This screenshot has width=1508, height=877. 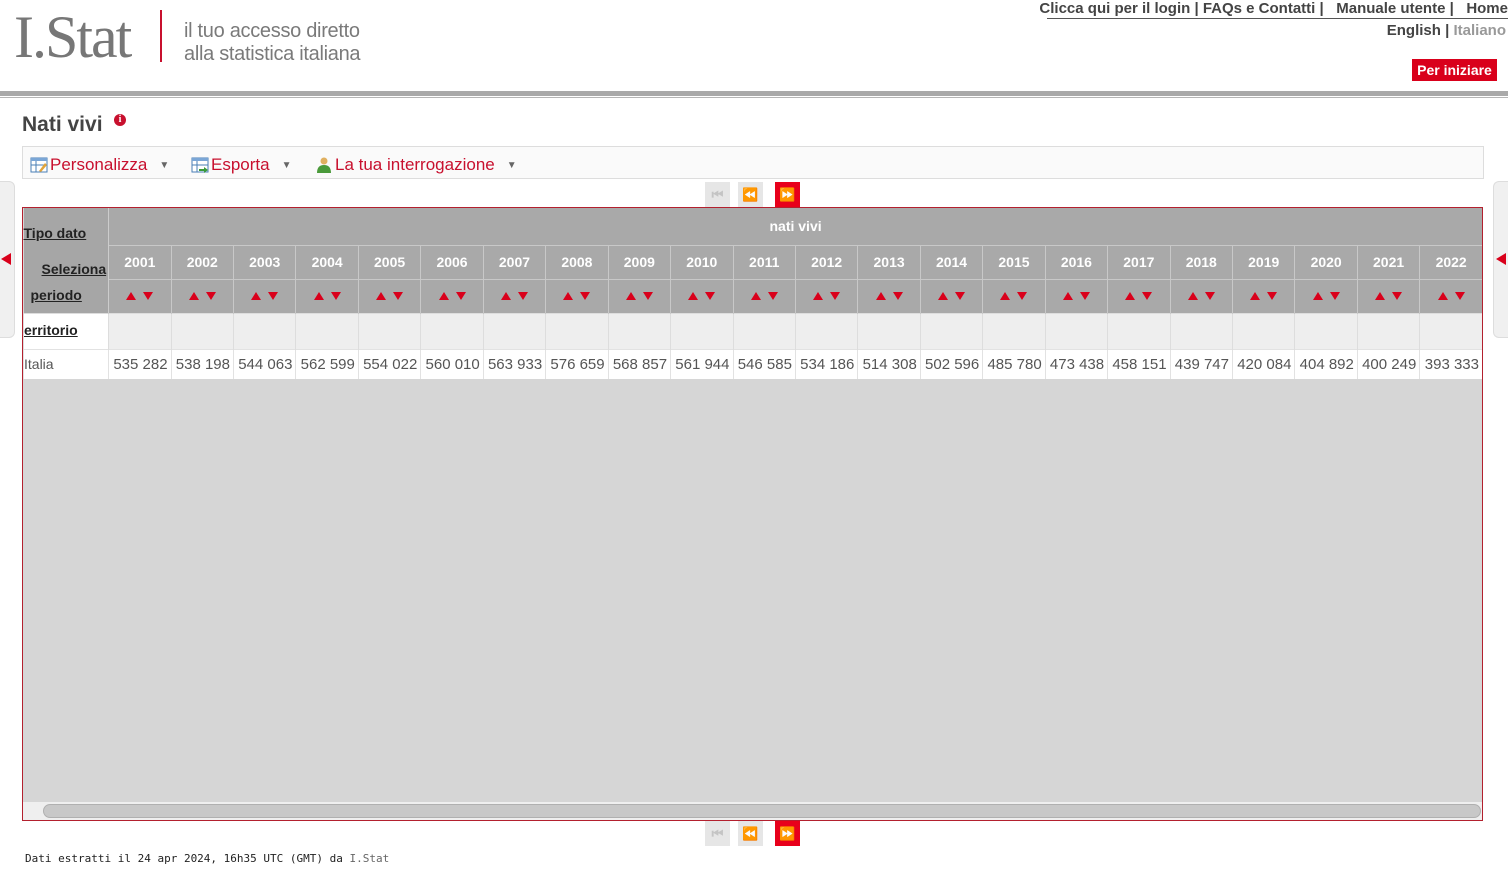 I want to click on faq-link: FAQs e Contatti, so click(x=1259, y=8).